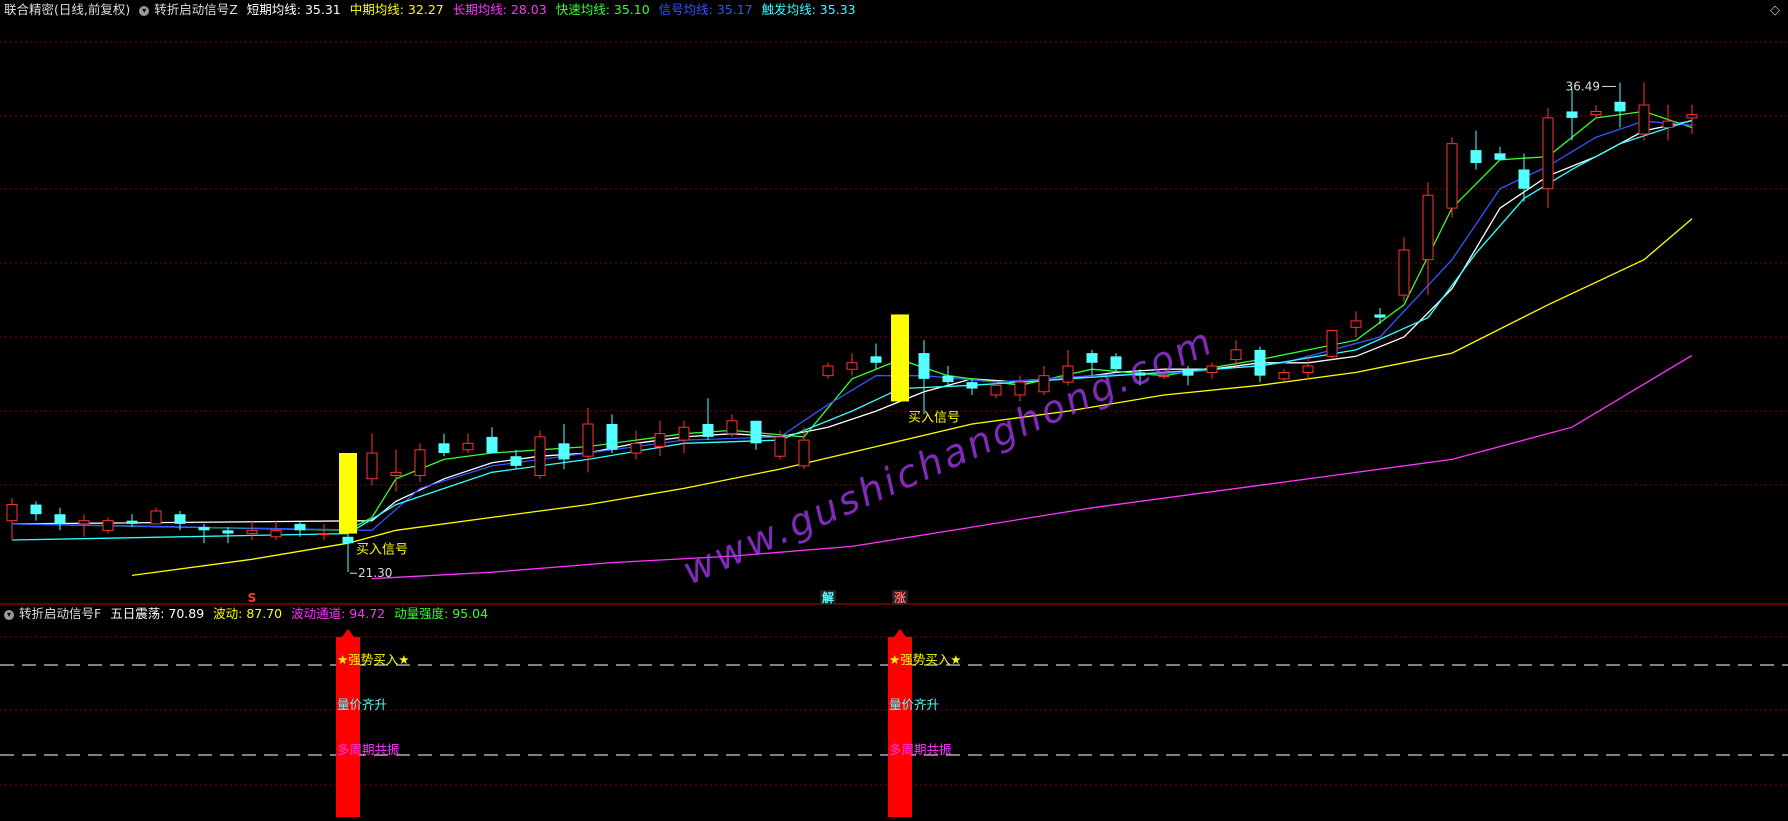  I want to click on bottom-text-1-0: ★强势买入★, so click(925, 659).